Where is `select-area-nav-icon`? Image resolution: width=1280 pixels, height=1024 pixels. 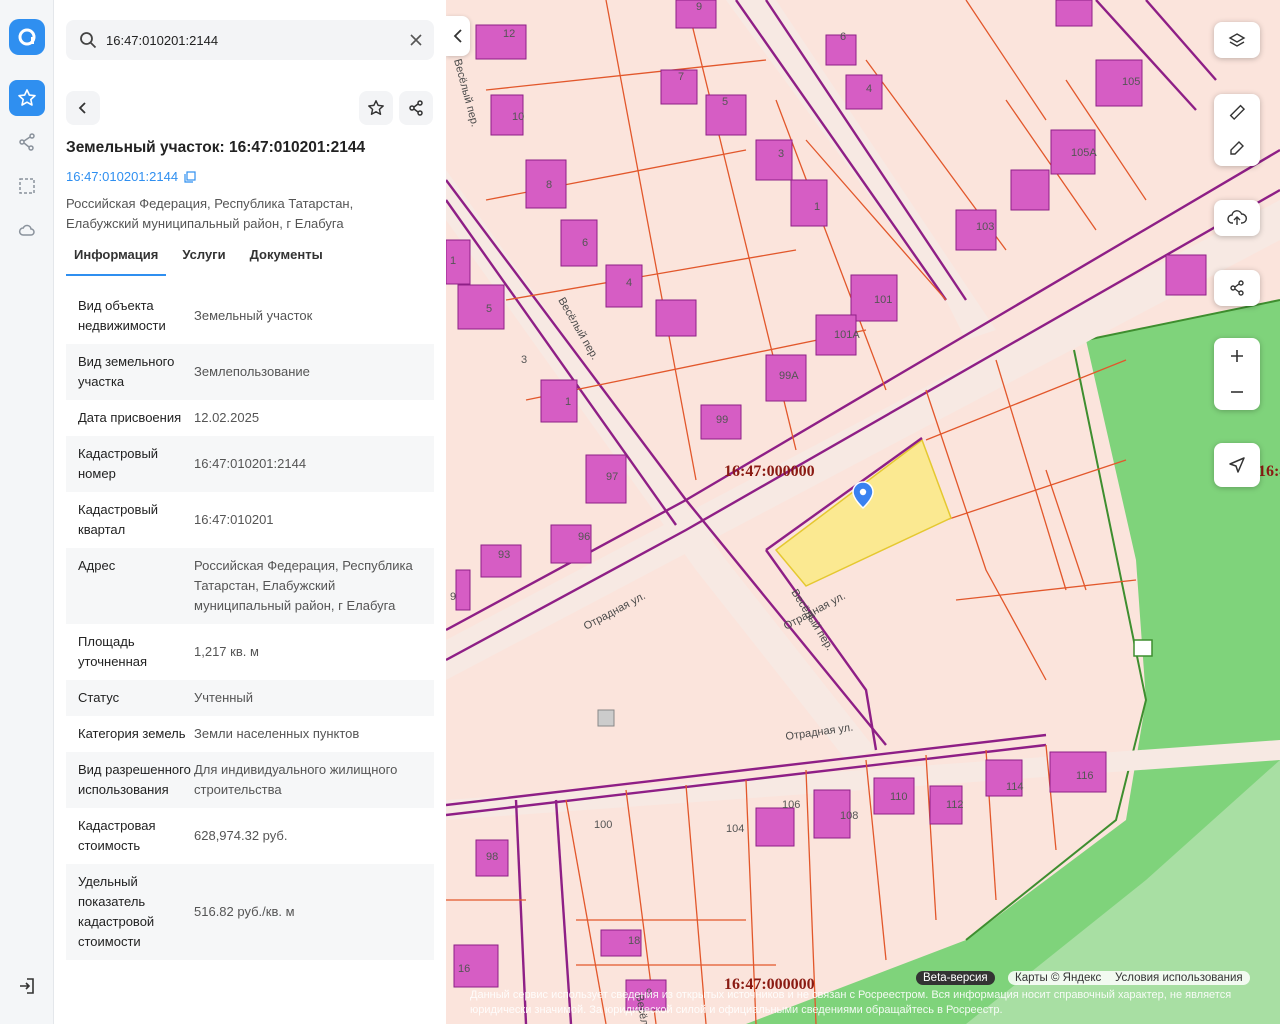 select-area-nav-icon is located at coordinates (27, 186).